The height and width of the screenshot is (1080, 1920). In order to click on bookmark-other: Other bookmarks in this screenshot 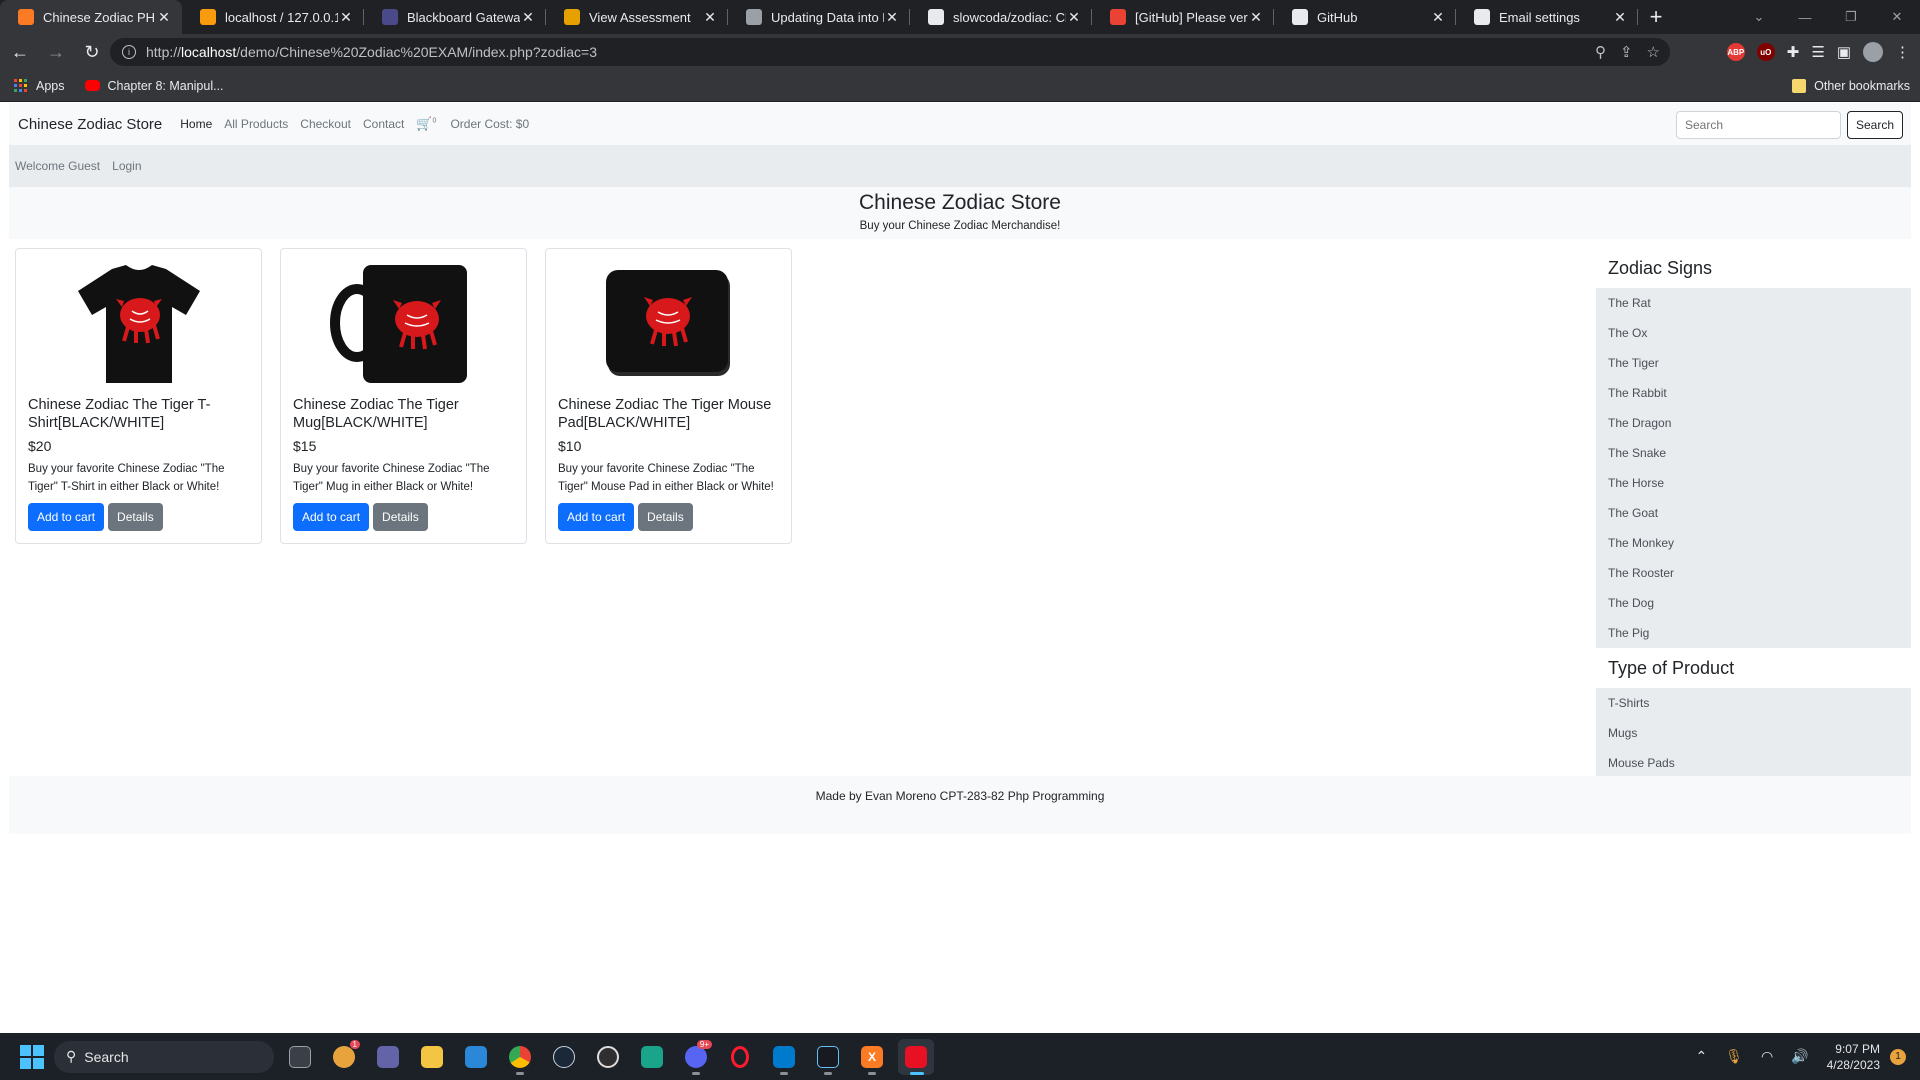, I will do `click(1851, 85)`.